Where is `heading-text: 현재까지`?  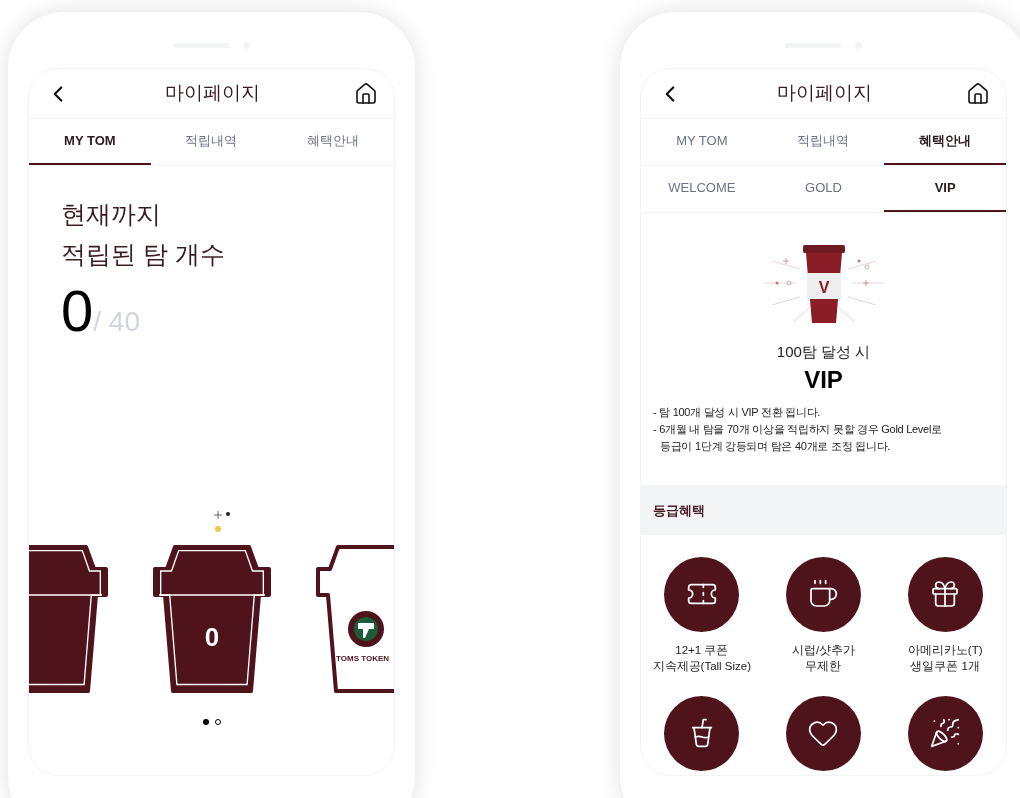 heading-text: 현재까지 is located at coordinates (111, 214).